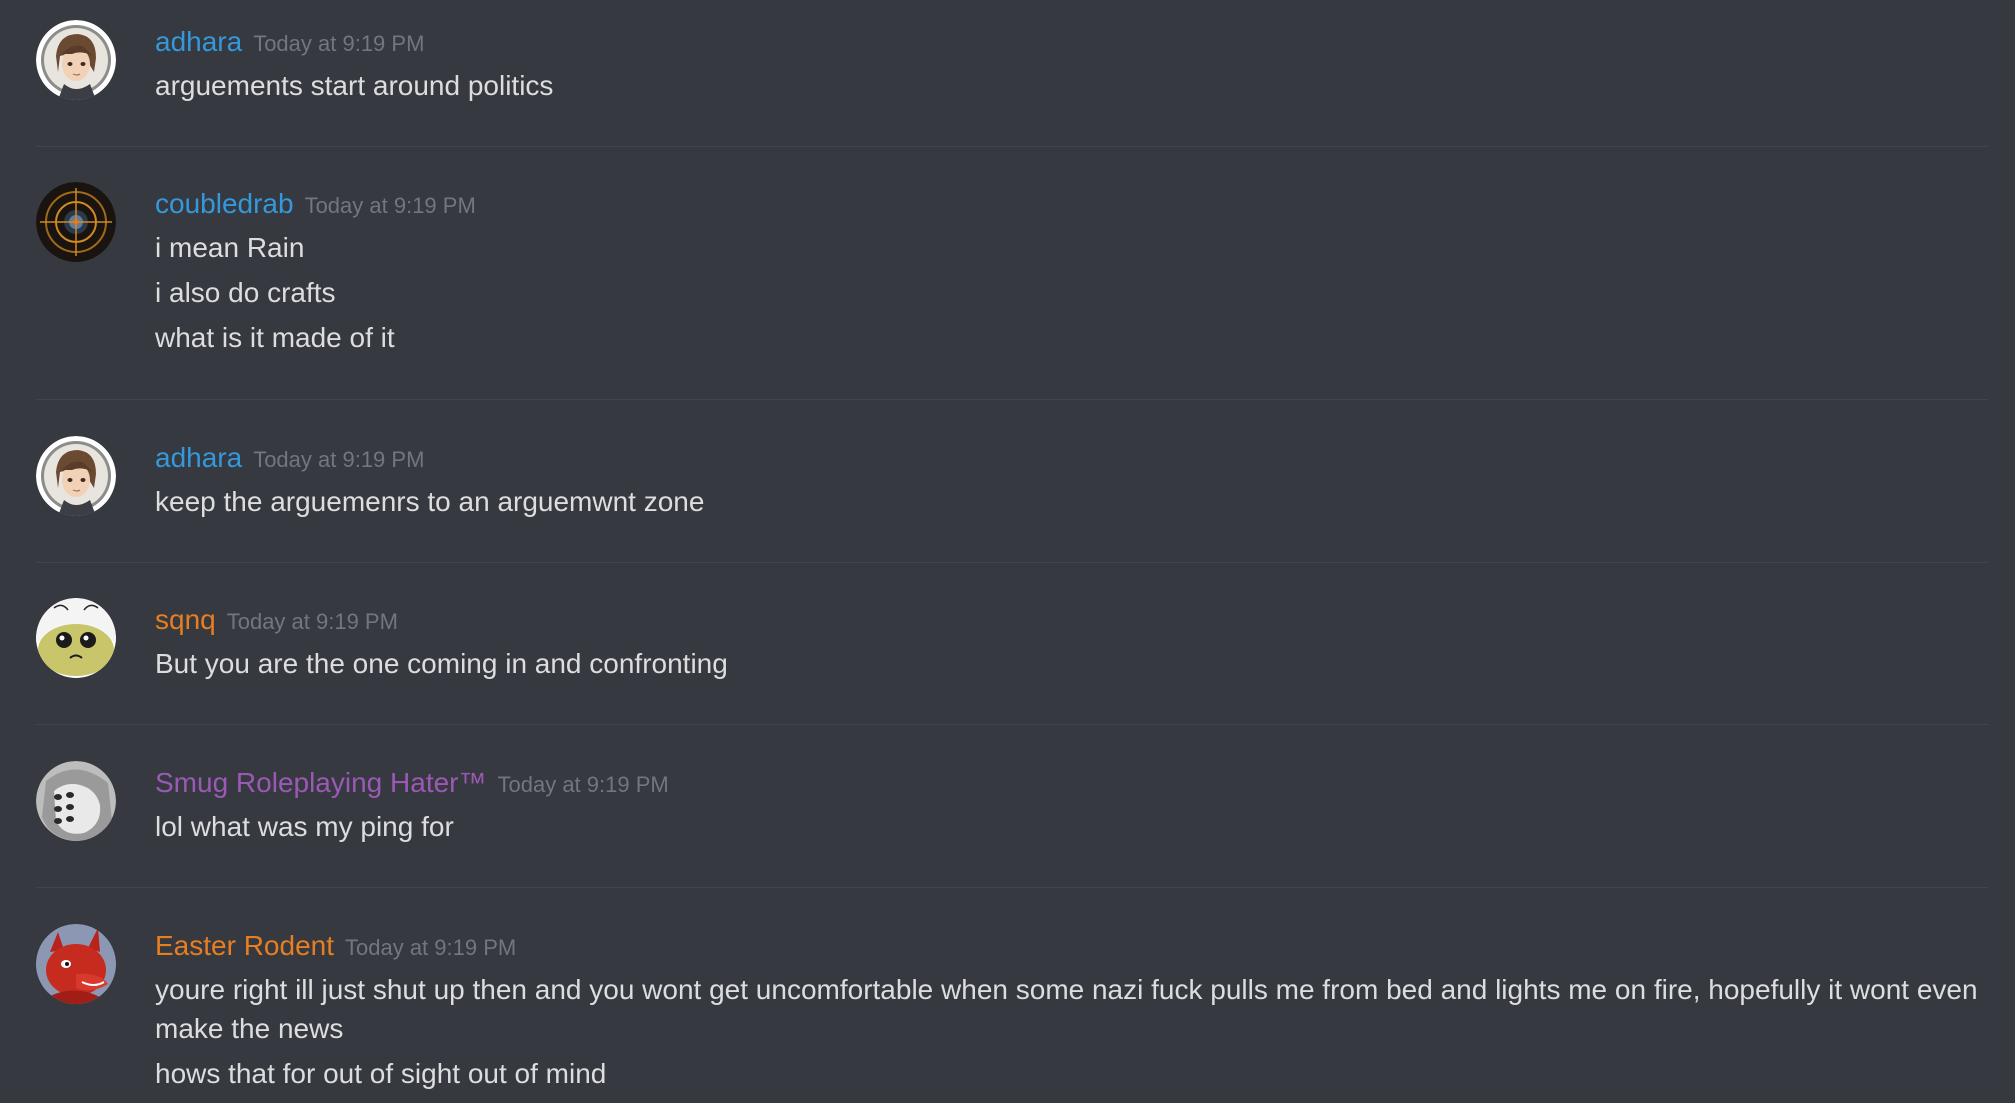 This screenshot has width=2015, height=1103. I want to click on cartoon-bug-avatar-icon, so click(76, 638).